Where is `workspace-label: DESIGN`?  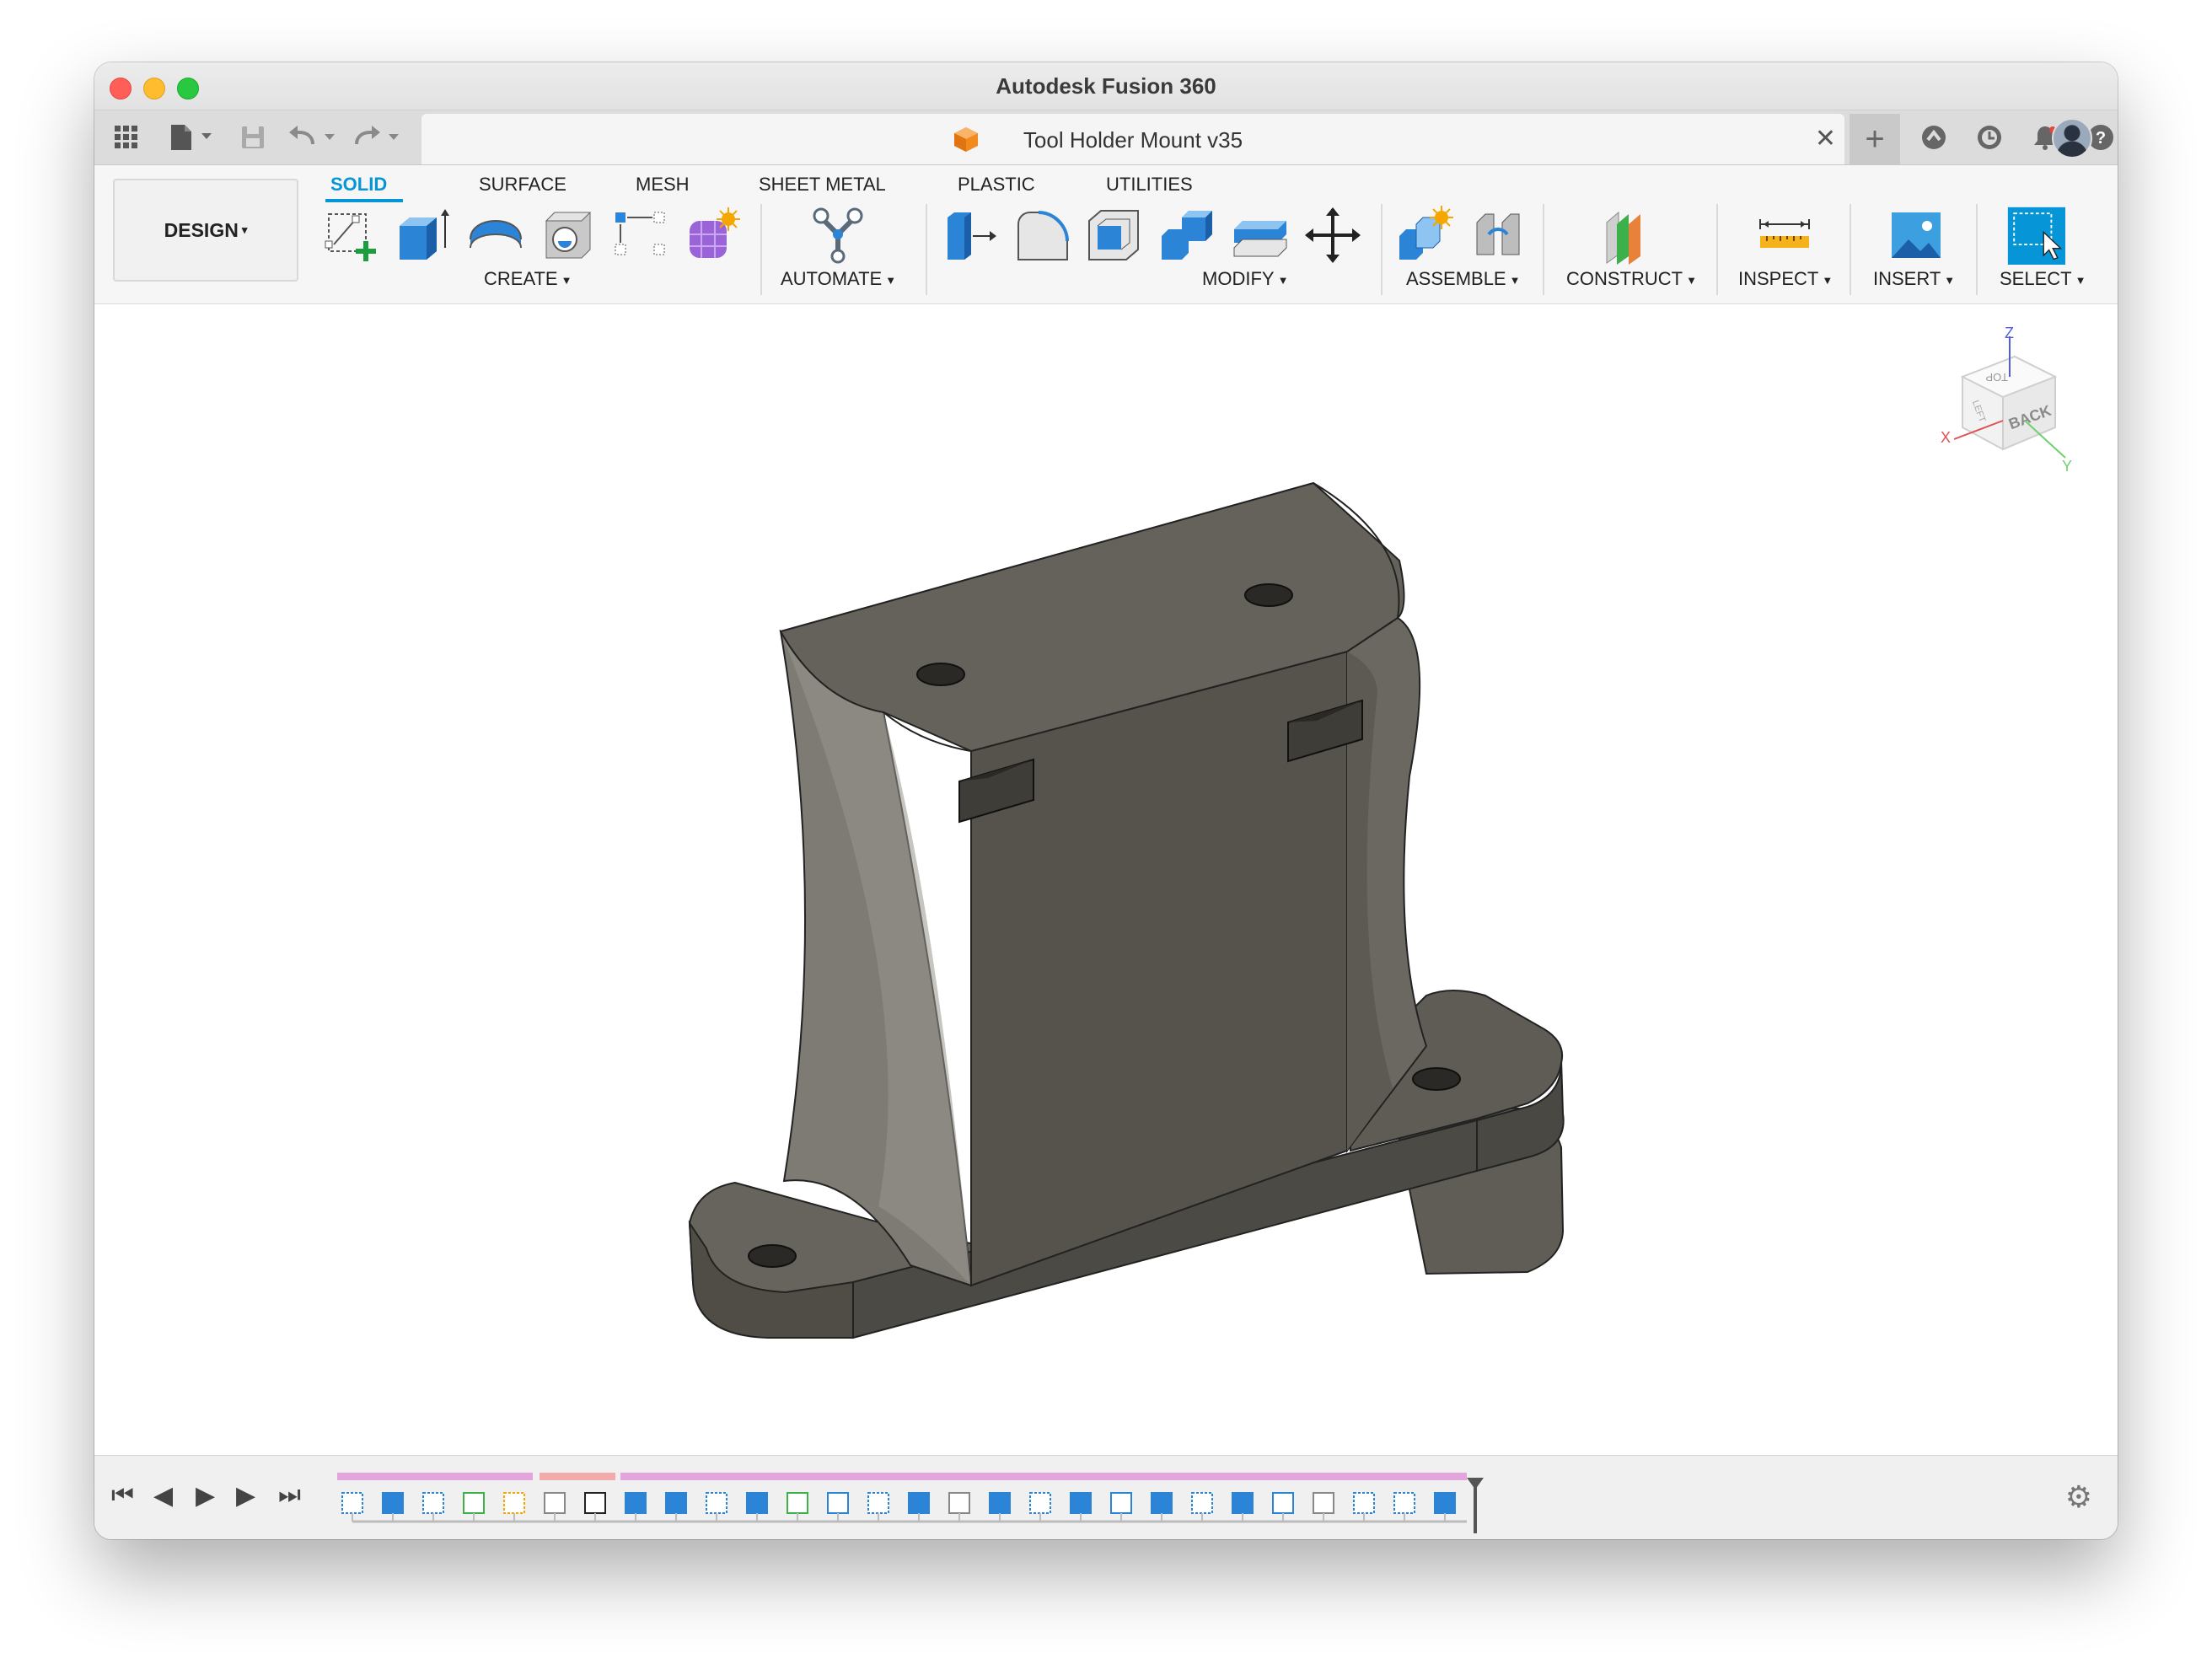 workspace-label: DESIGN is located at coordinates (201, 229).